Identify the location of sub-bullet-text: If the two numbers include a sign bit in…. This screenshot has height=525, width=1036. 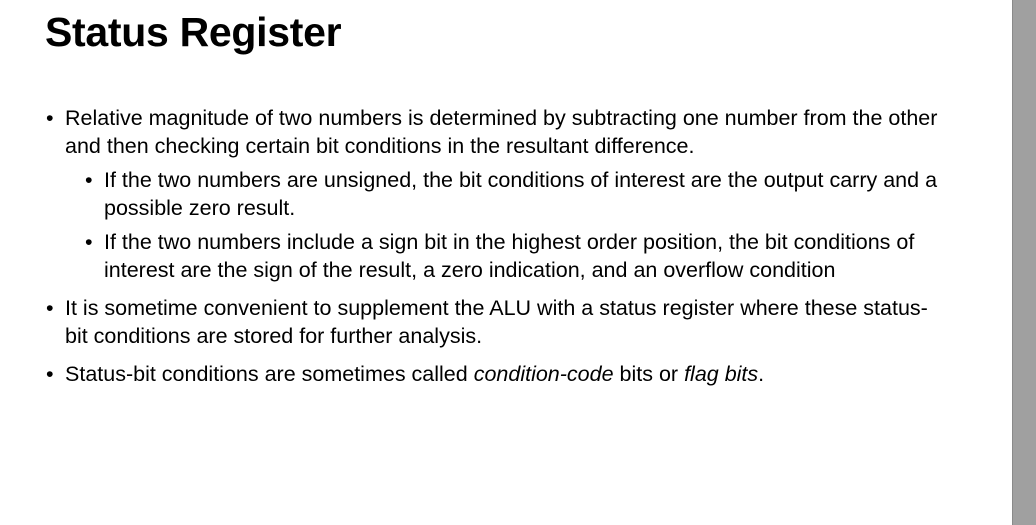
(509, 256).